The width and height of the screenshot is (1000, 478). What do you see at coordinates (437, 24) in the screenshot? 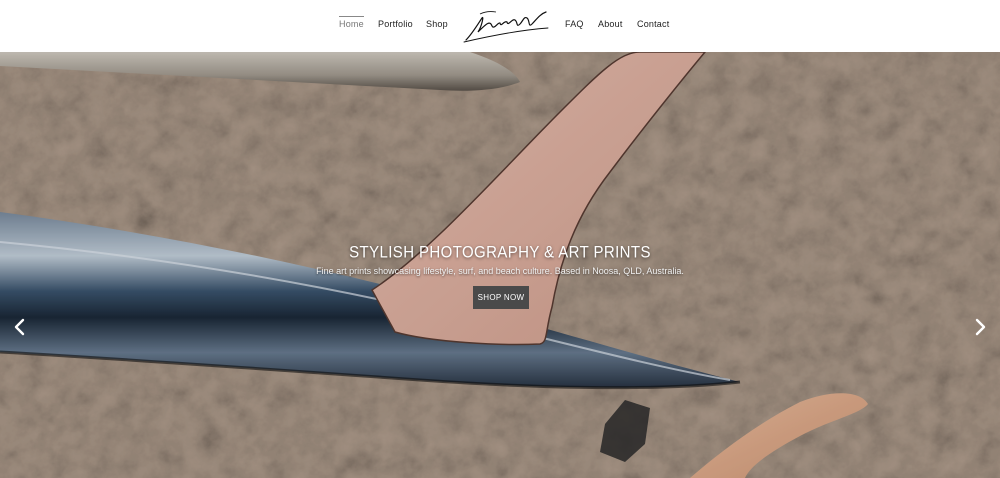
I see `nav-shop: Shop` at bounding box center [437, 24].